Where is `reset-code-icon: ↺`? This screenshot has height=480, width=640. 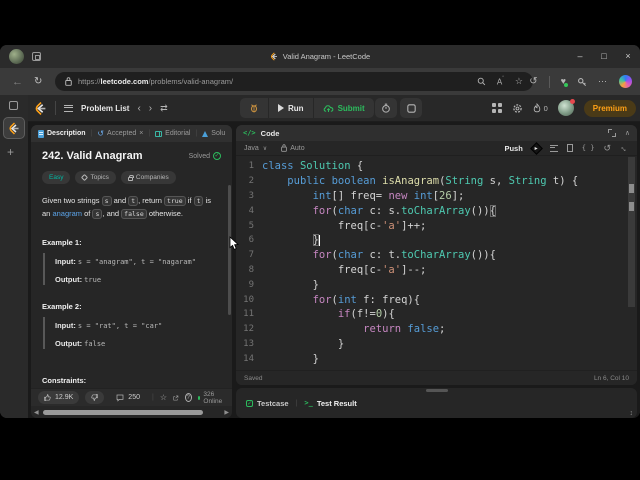
reset-code-icon: ↺ is located at coordinates (607, 148).